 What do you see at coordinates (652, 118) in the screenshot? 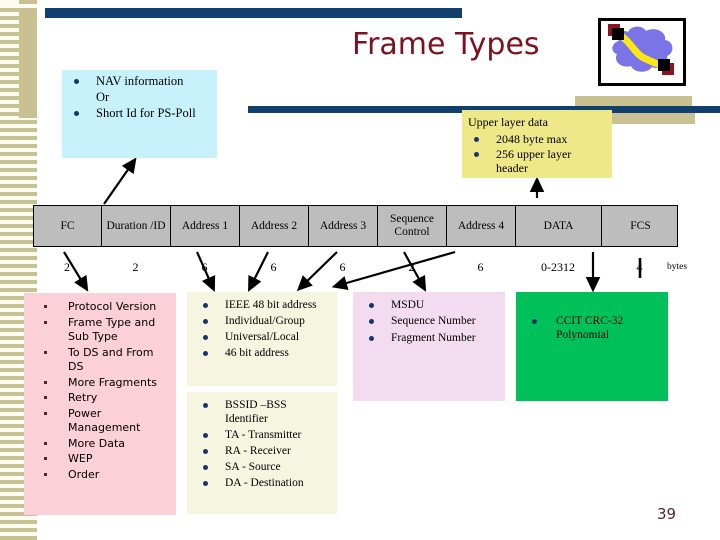
I see `khaki-accent-bar-lower` at bounding box center [652, 118].